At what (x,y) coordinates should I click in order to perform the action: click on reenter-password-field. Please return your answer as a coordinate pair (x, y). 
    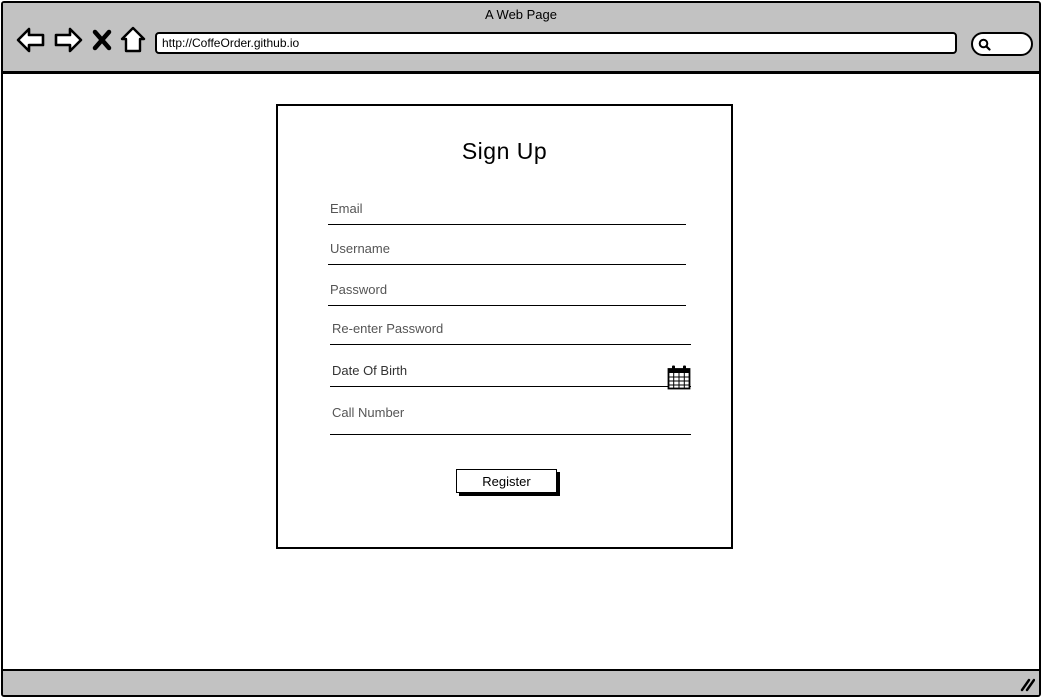
    Looking at the image, I should click on (510, 331).